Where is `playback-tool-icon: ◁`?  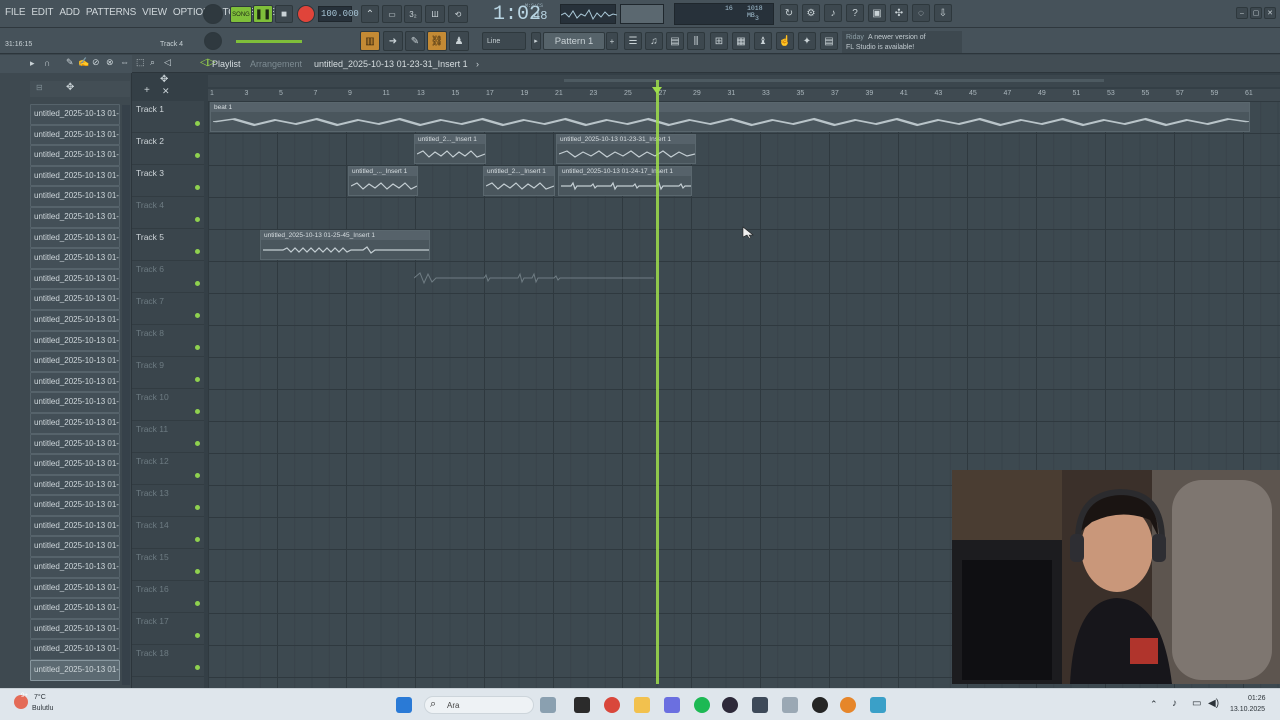 playback-tool-icon: ◁ is located at coordinates (167, 62).